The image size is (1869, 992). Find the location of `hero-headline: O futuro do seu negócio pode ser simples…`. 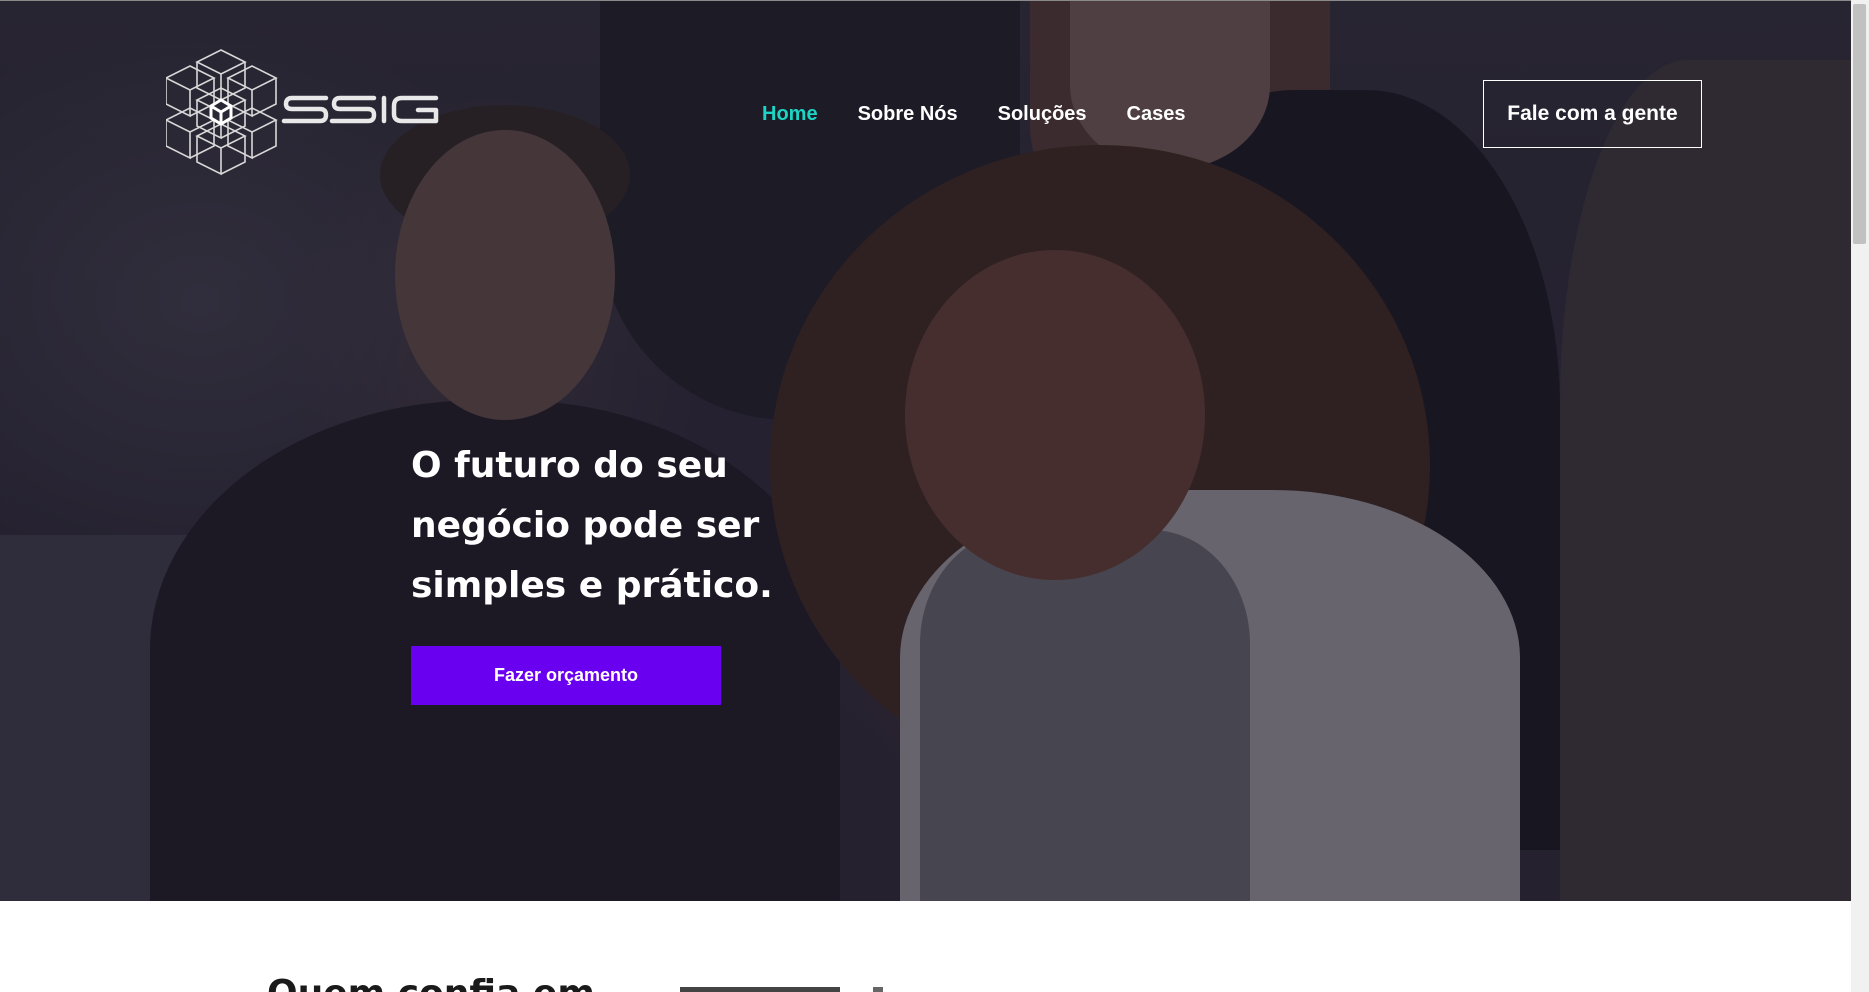

hero-headline: O futuro do seu negócio pode ser simples… is located at coordinates (592, 525).